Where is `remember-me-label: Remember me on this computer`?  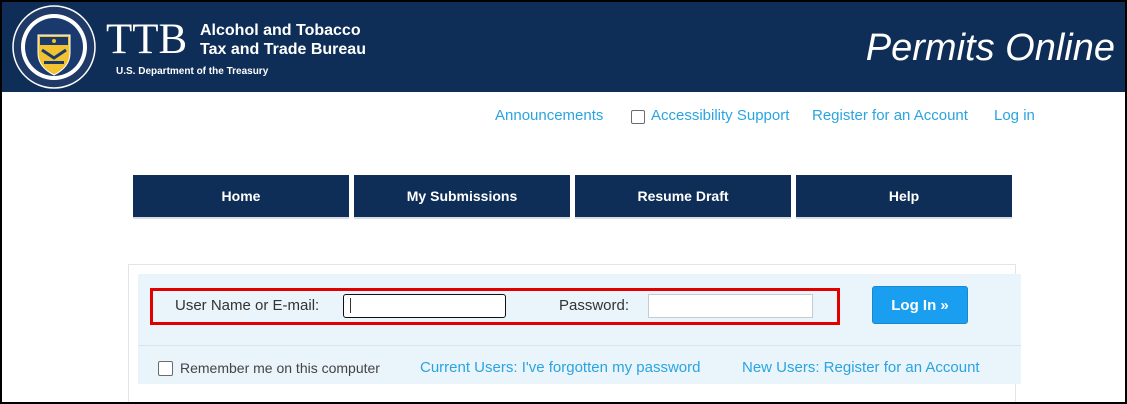
remember-me-label: Remember me on this computer is located at coordinates (280, 368).